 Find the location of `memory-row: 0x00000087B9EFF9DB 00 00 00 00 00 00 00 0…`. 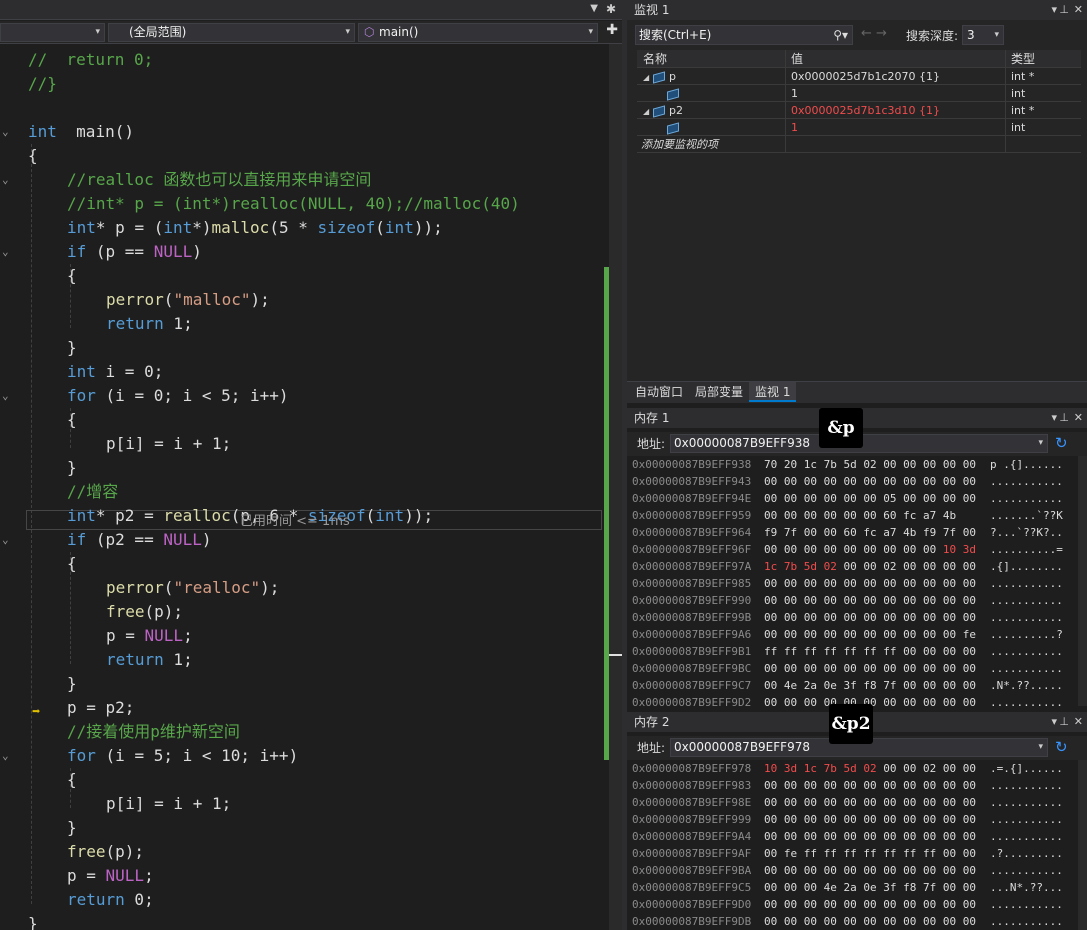

memory-row: 0x00000087B9EFF9DB 00 00 00 00 00 00 00 0… is located at coordinates (855, 921).